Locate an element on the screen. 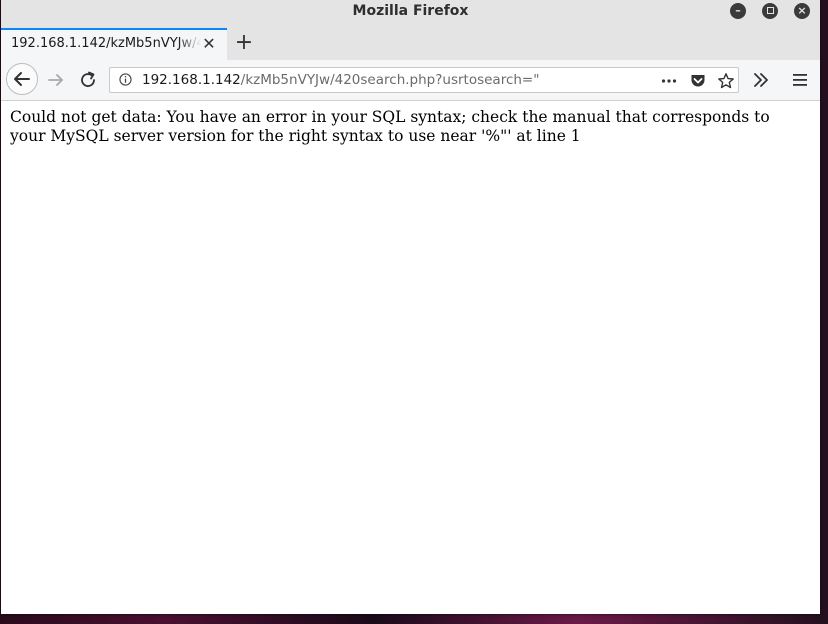 The width and height of the screenshot is (828, 624). tab-active: 192.168.1.142/kzMb5nVYJw/420search.php ✕ is located at coordinates (114, 44).